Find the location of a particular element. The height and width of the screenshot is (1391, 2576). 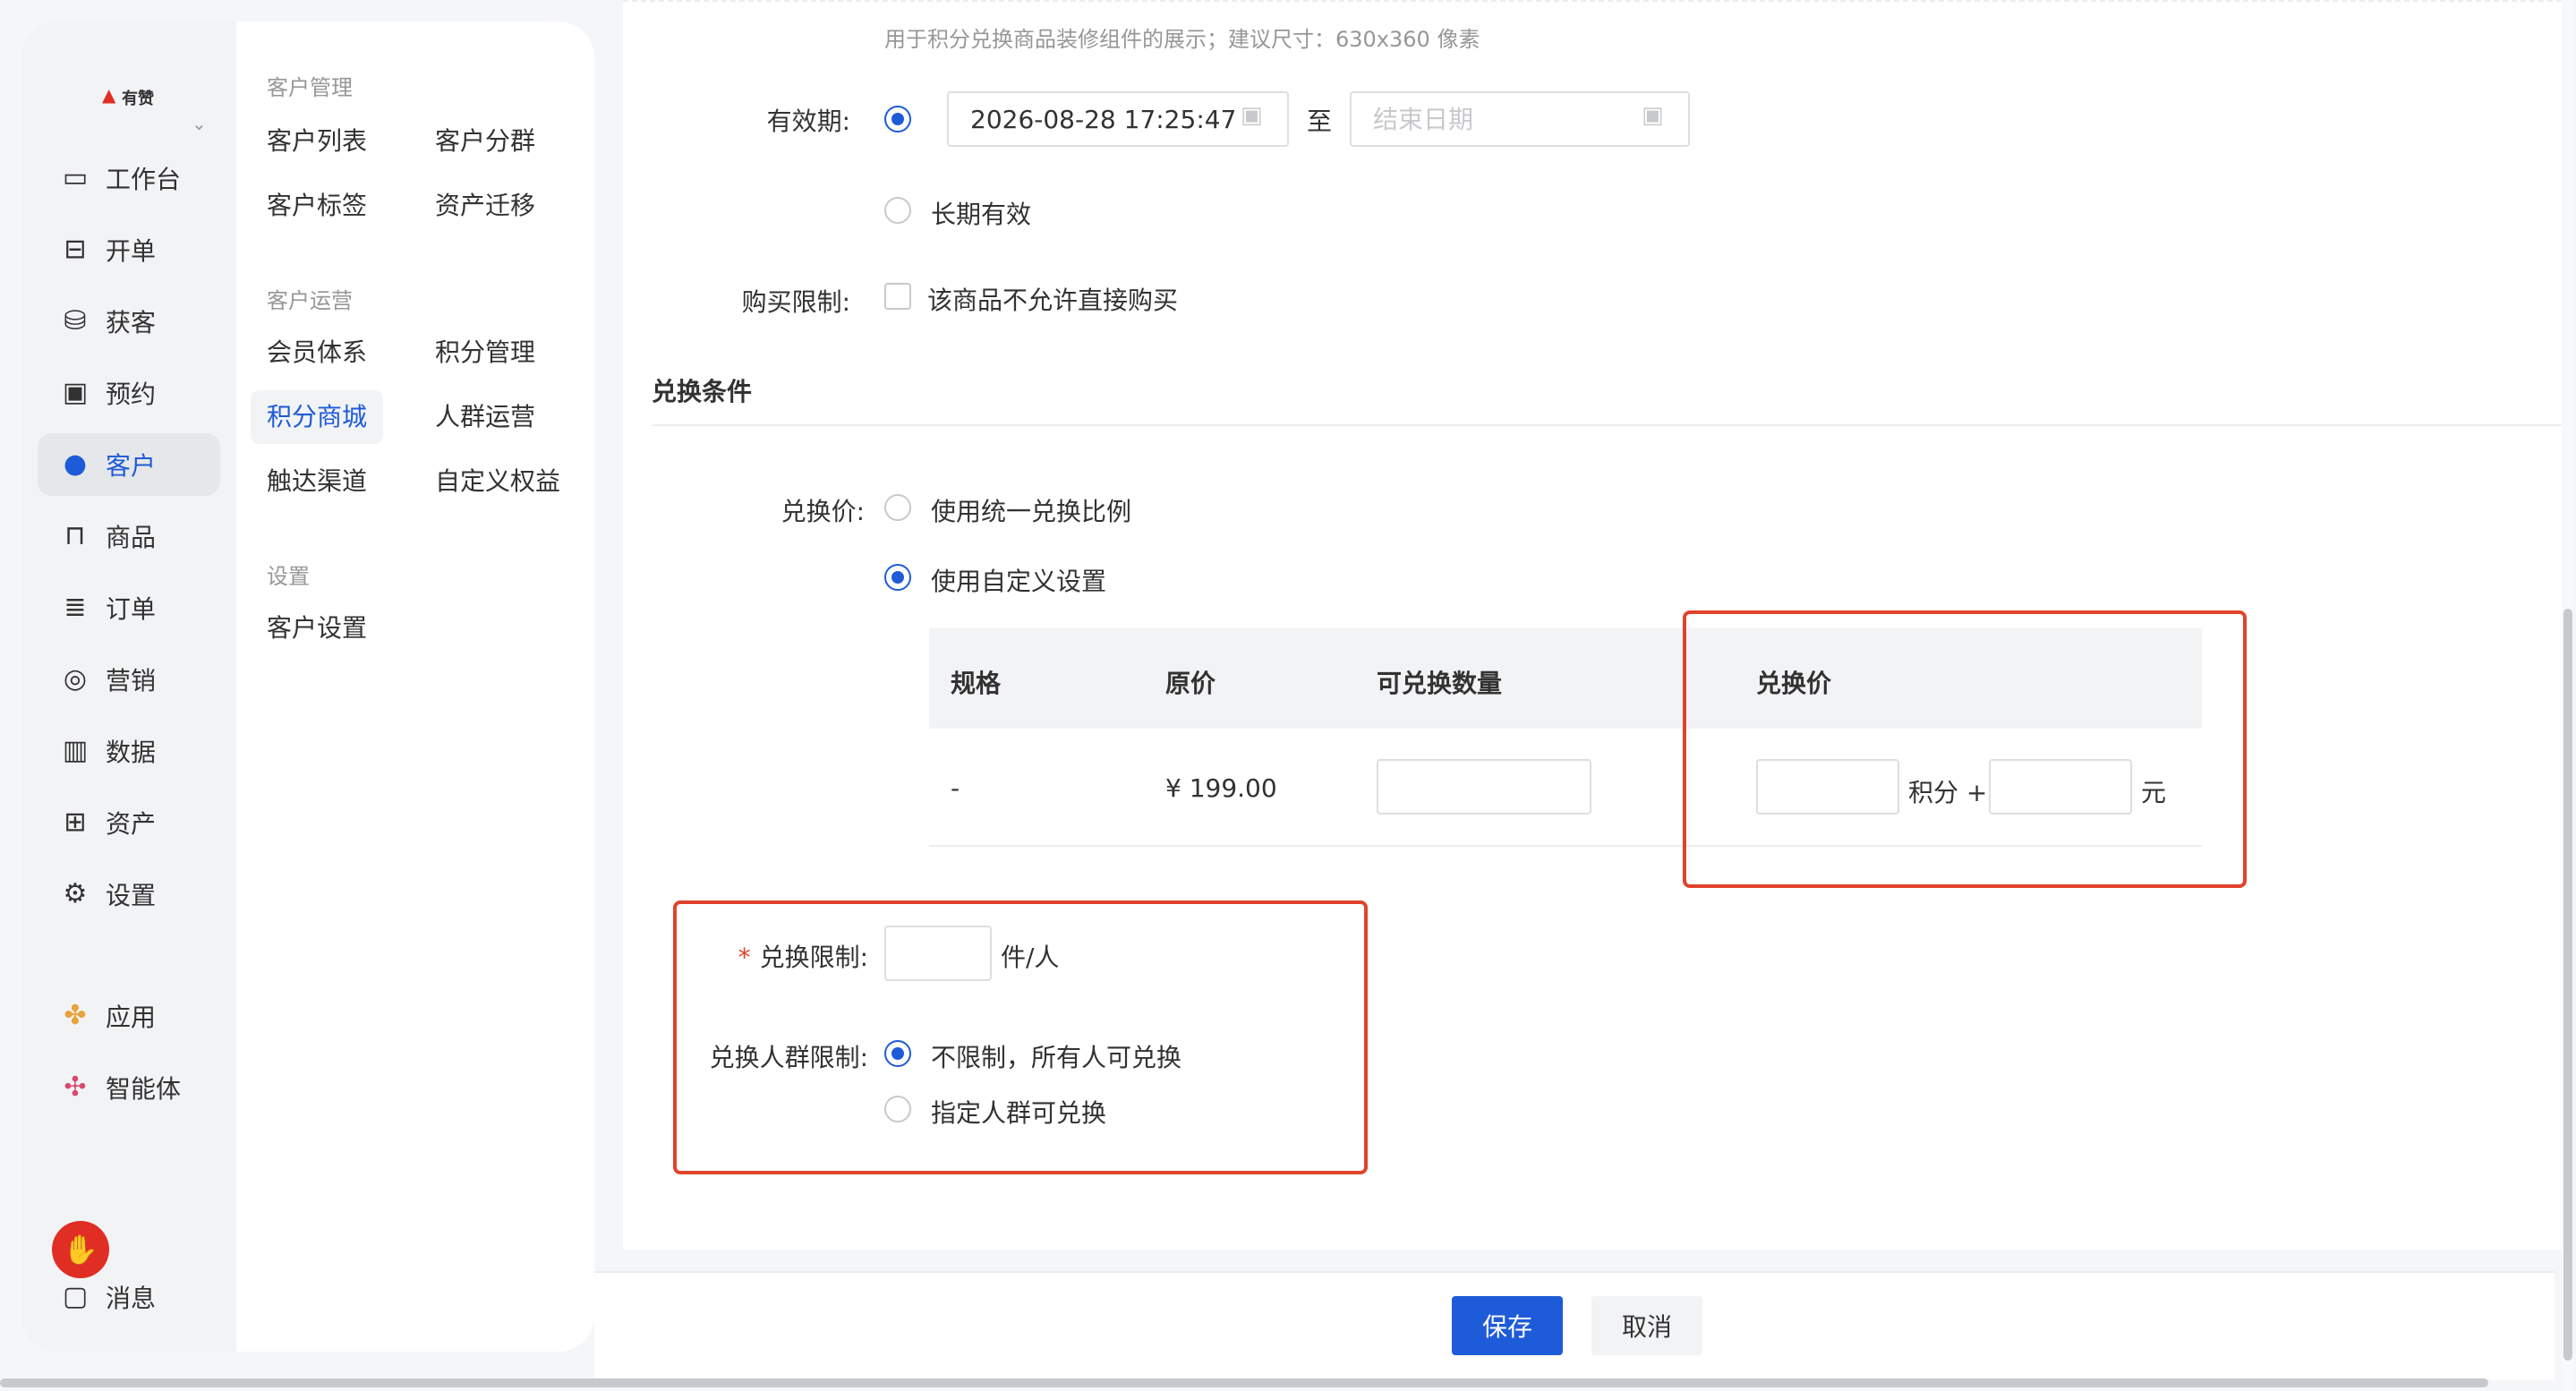

subnav-touch-channels: 触达渠道 is located at coordinates (317, 481).